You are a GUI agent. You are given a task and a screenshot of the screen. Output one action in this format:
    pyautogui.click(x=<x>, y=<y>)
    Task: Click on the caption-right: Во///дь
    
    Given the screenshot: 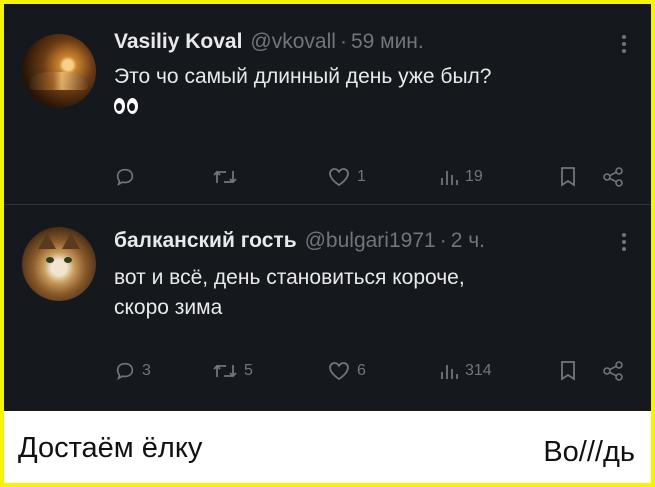 What is the action you would take?
    pyautogui.click(x=589, y=452)
    